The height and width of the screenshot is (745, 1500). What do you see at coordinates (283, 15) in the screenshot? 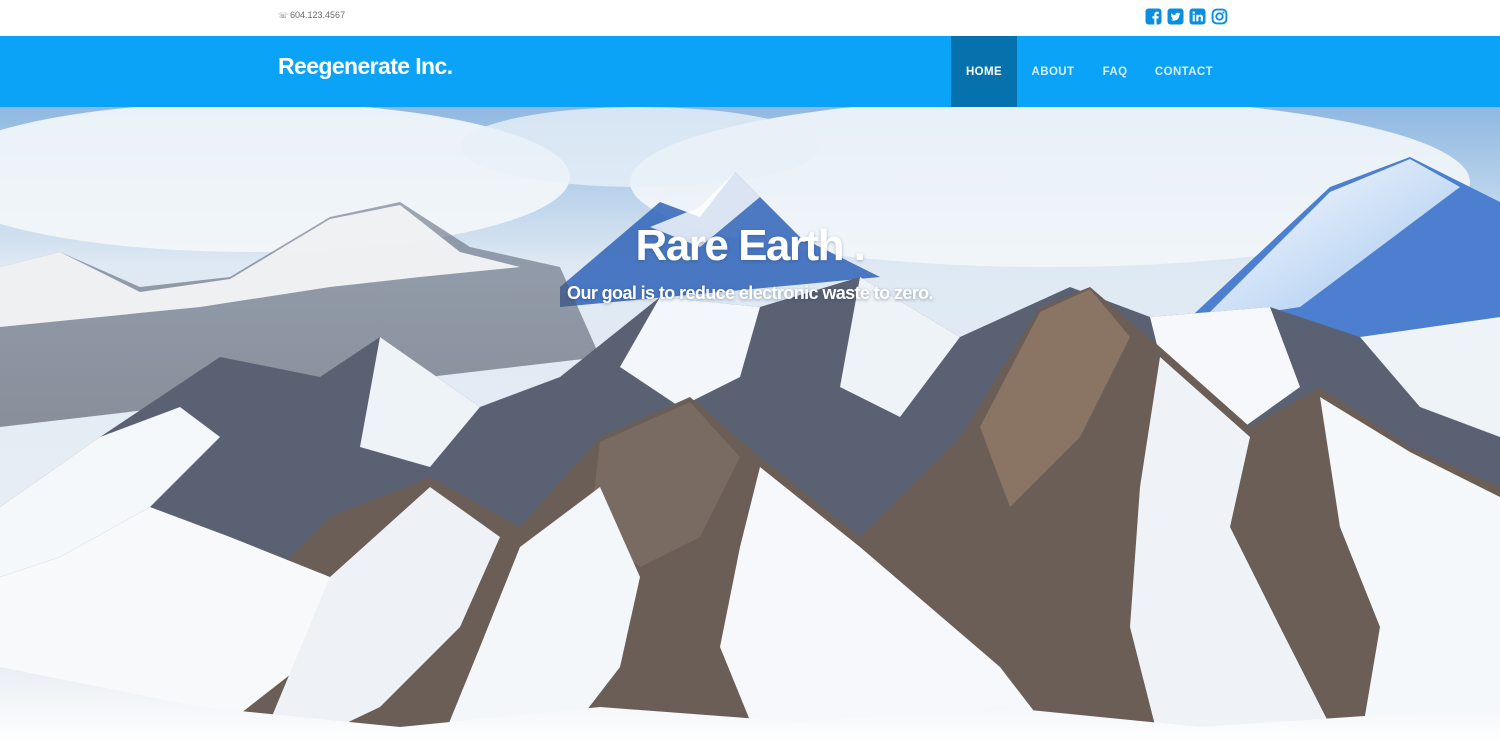
I see `phone-icon: ☏` at bounding box center [283, 15].